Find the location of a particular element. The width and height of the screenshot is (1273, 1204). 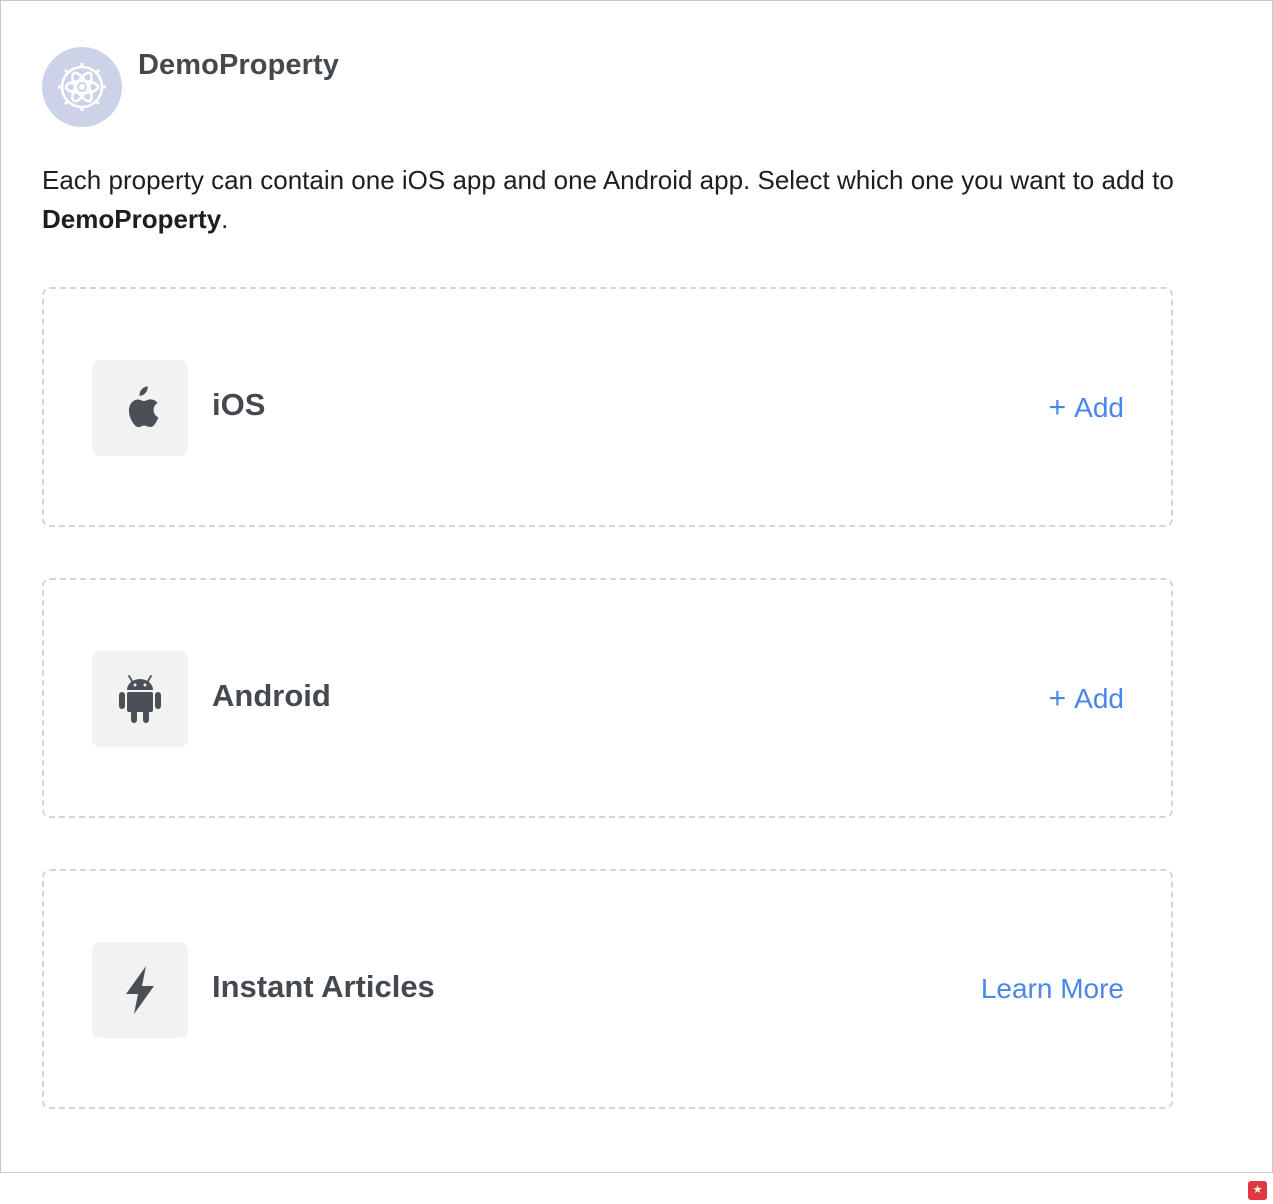

description-property-name: DemoProperty is located at coordinates (132, 219).